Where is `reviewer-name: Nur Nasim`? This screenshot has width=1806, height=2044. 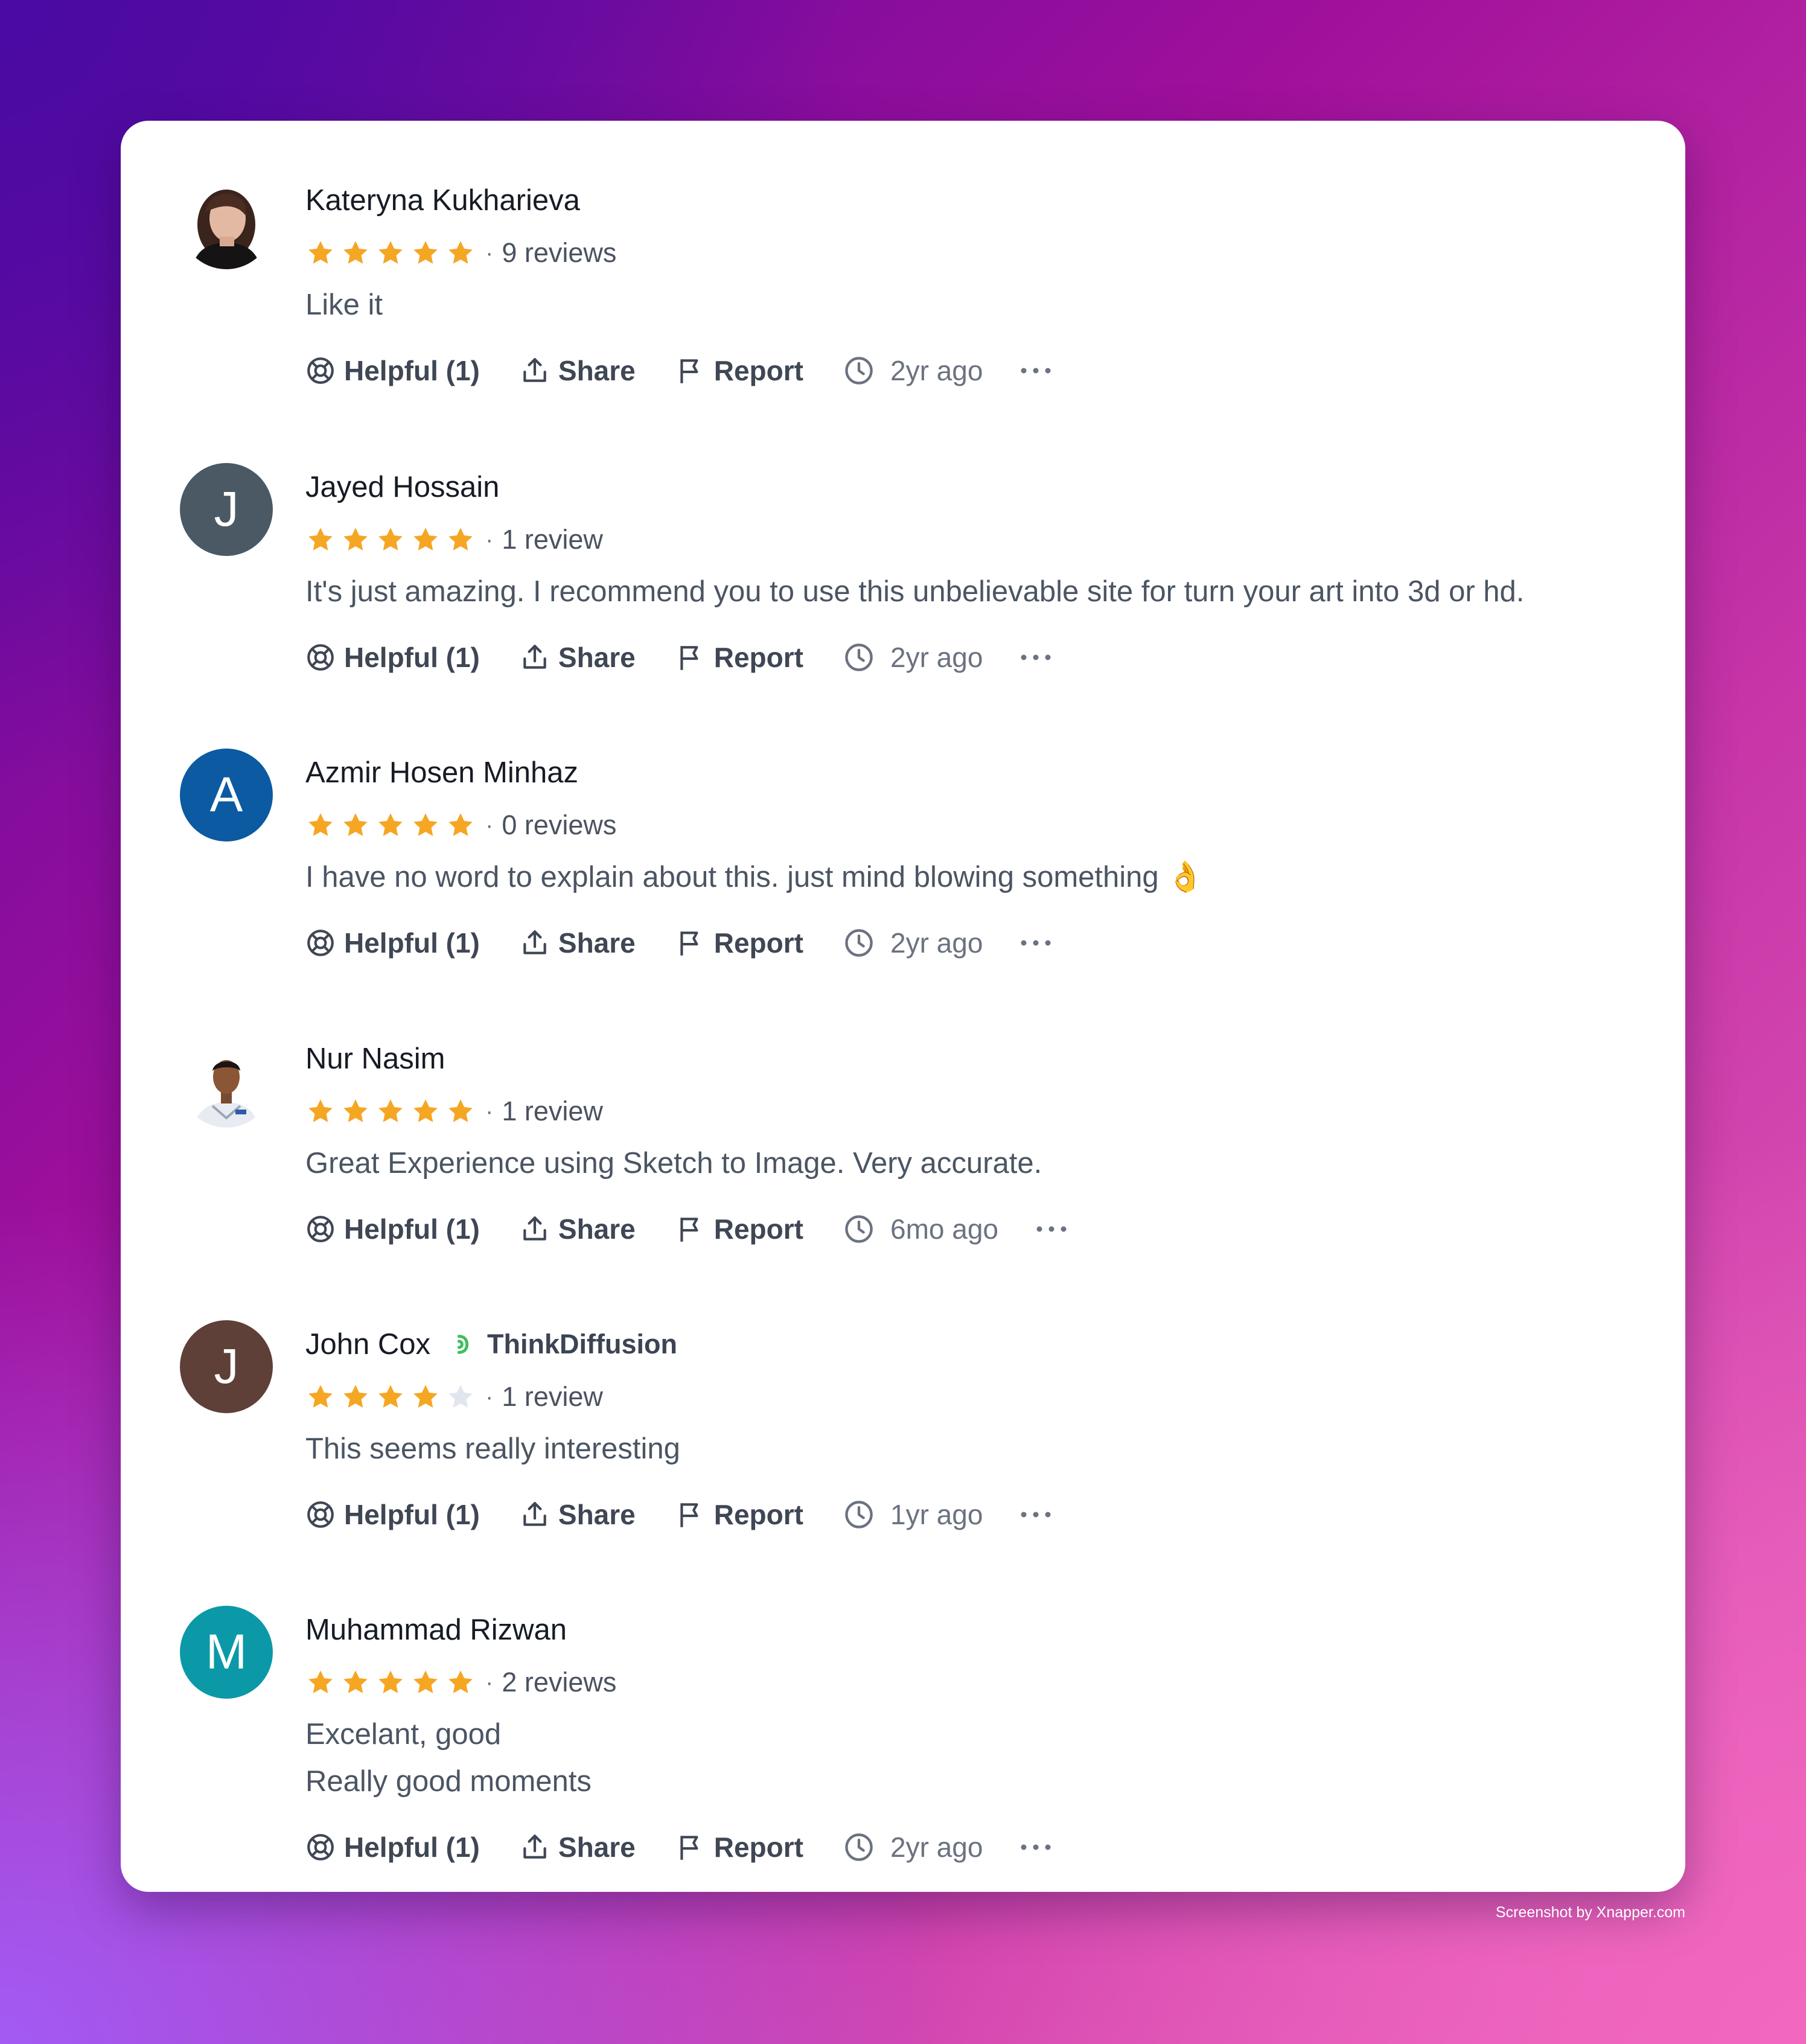
reviewer-name: Nur Nasim is located at coordinates (375, 1059).